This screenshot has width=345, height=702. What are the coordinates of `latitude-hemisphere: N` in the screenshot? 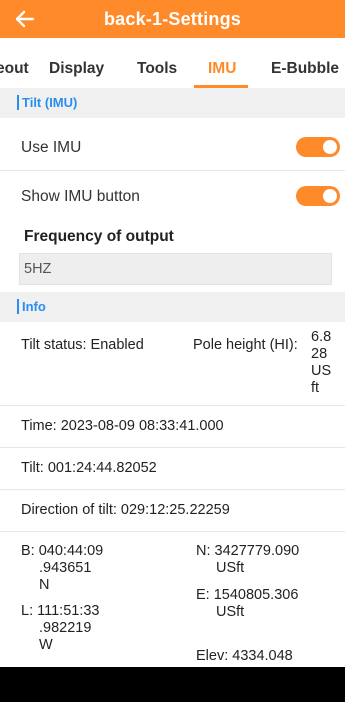 It's located at (44, 585).